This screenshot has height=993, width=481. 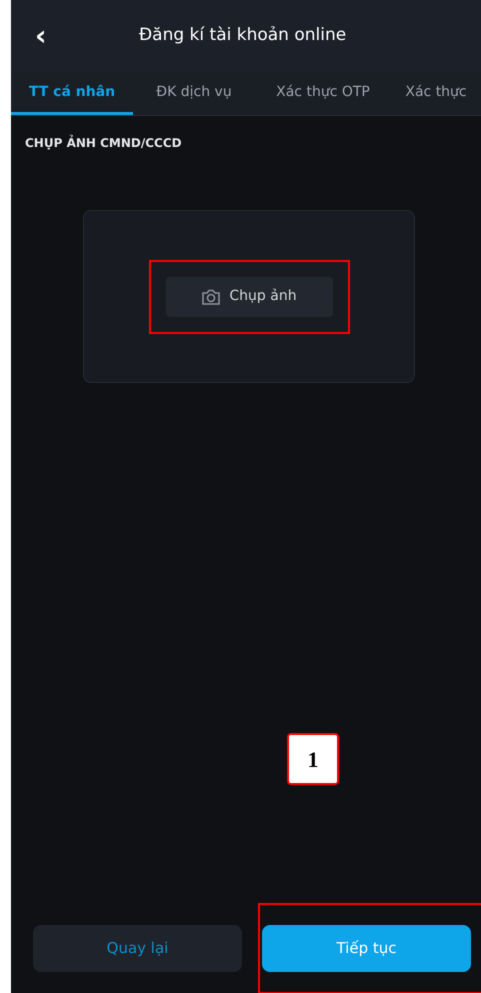 I want to click on section-title: CHỤP ẢNH CMND/CCCD, so click(x=103, y=143).